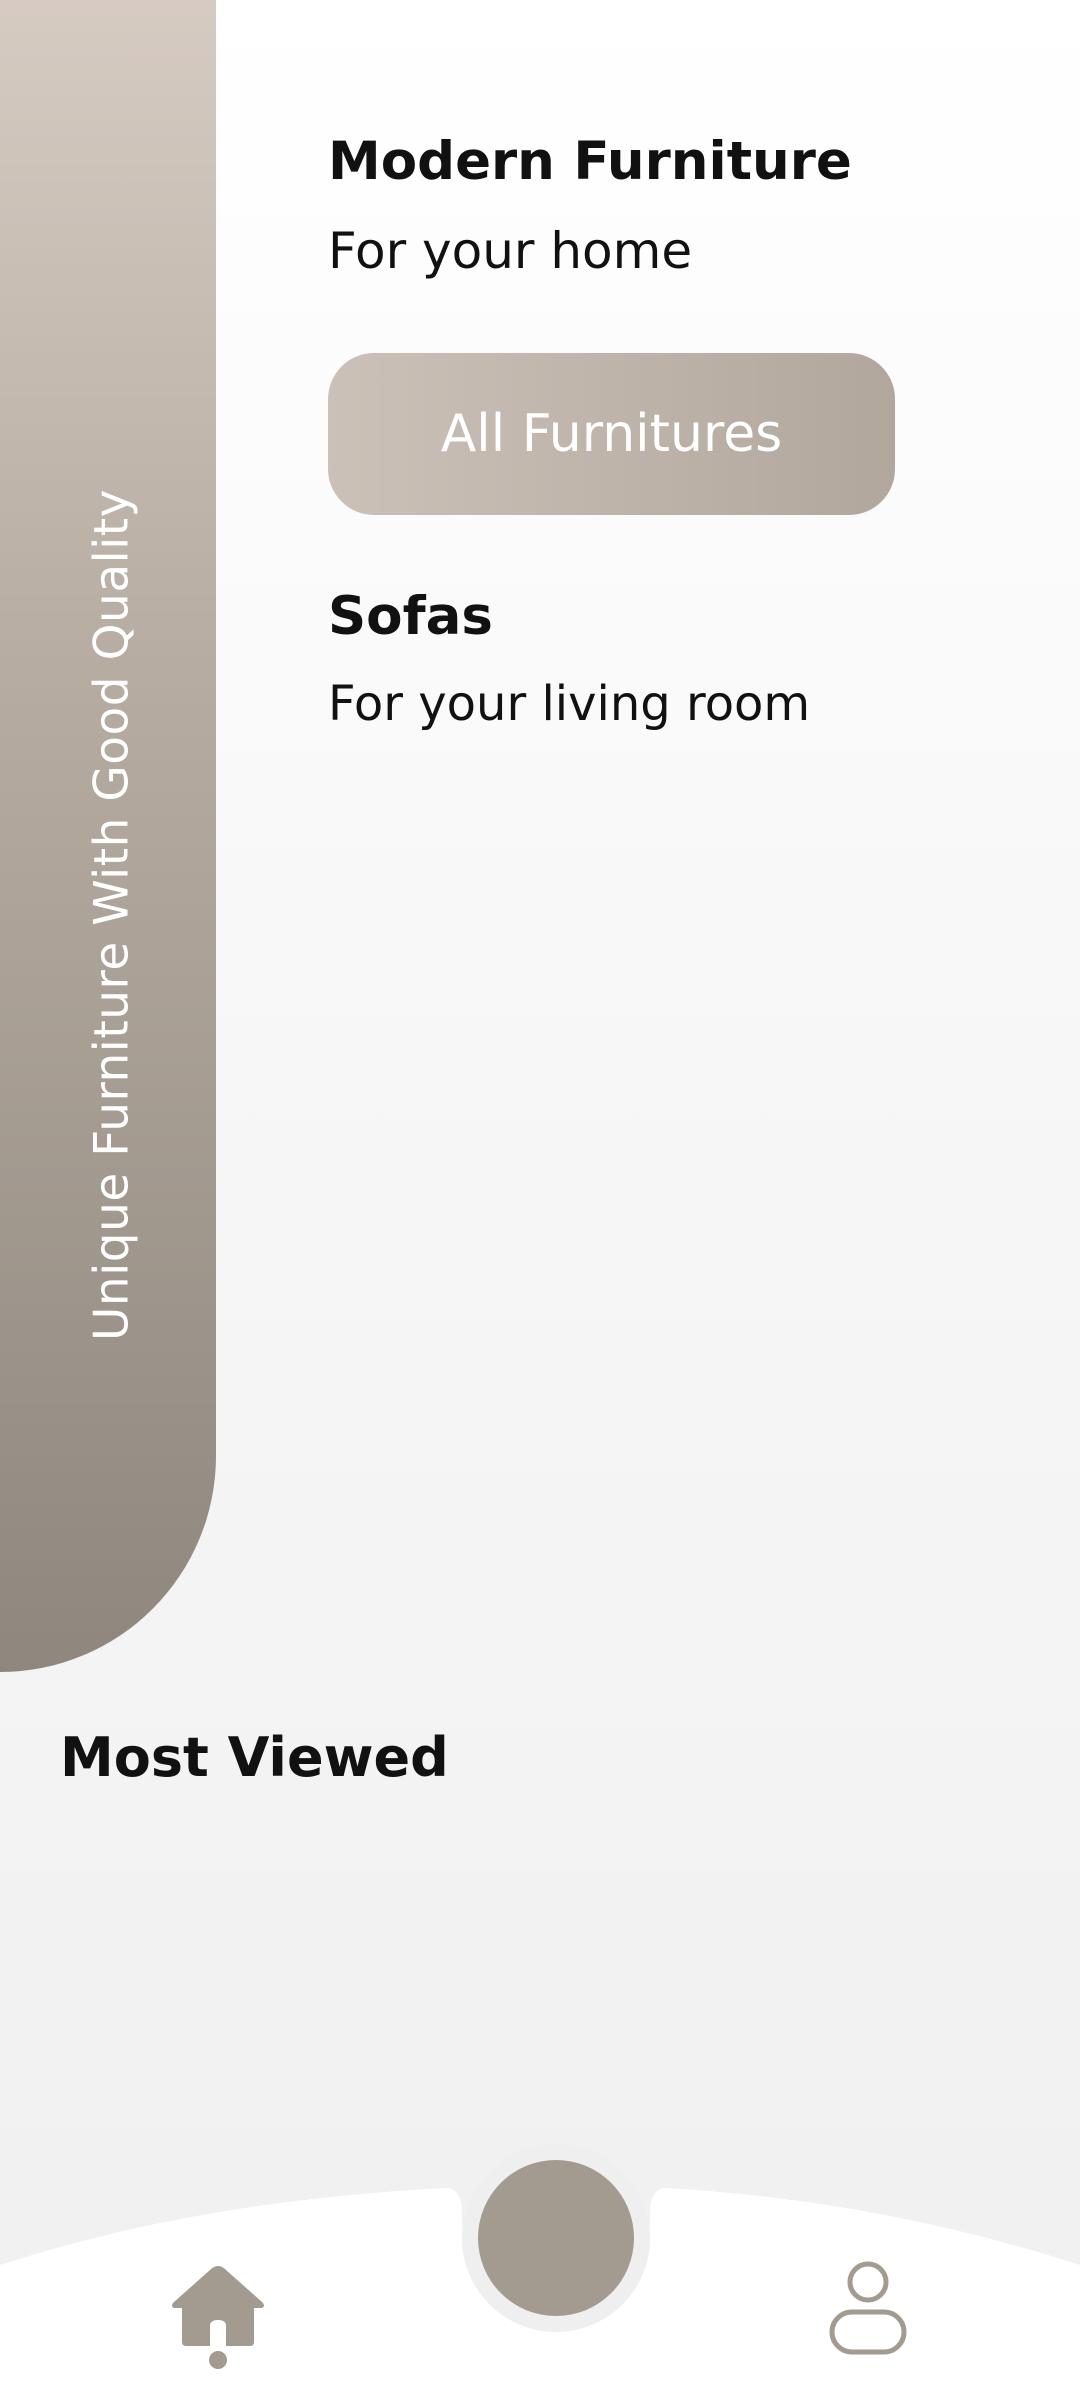 This screenshot has height=2400, width=1080. I want to click on side-banner: Unique Furniture With Good Quality, so click(108, 836).